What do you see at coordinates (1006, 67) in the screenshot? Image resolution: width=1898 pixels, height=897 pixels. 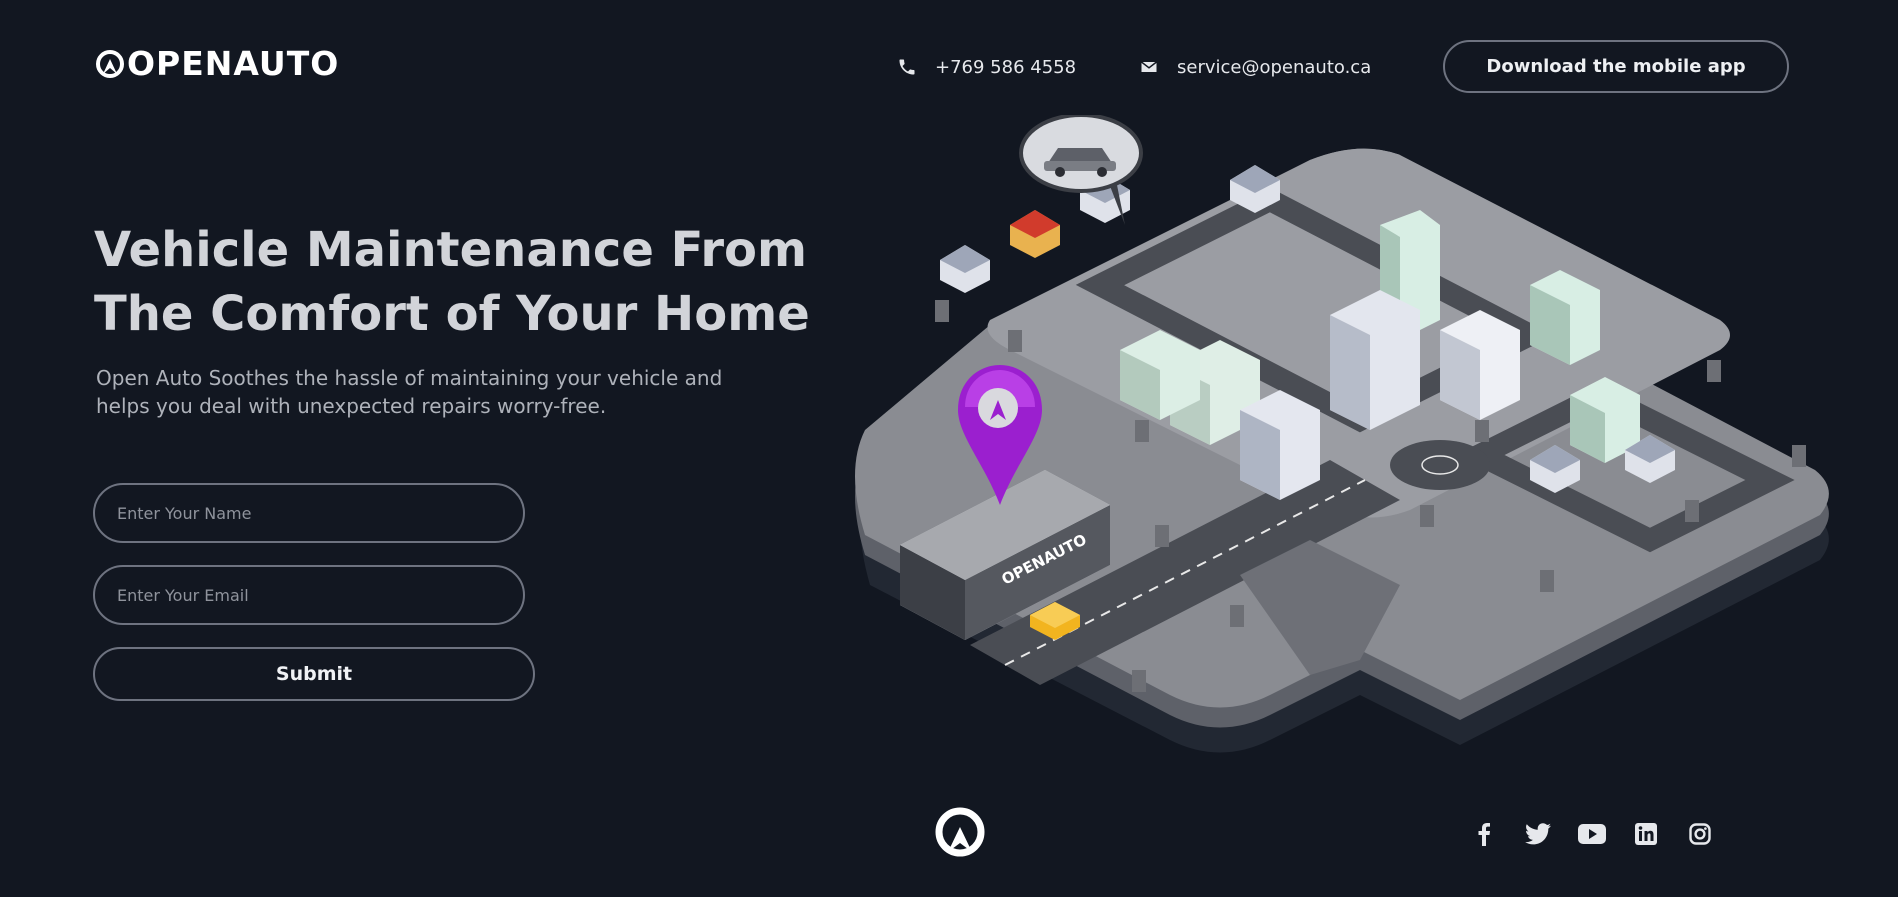 I see `phone-number: +769 586 4558` at bounding box center [1006, 67].